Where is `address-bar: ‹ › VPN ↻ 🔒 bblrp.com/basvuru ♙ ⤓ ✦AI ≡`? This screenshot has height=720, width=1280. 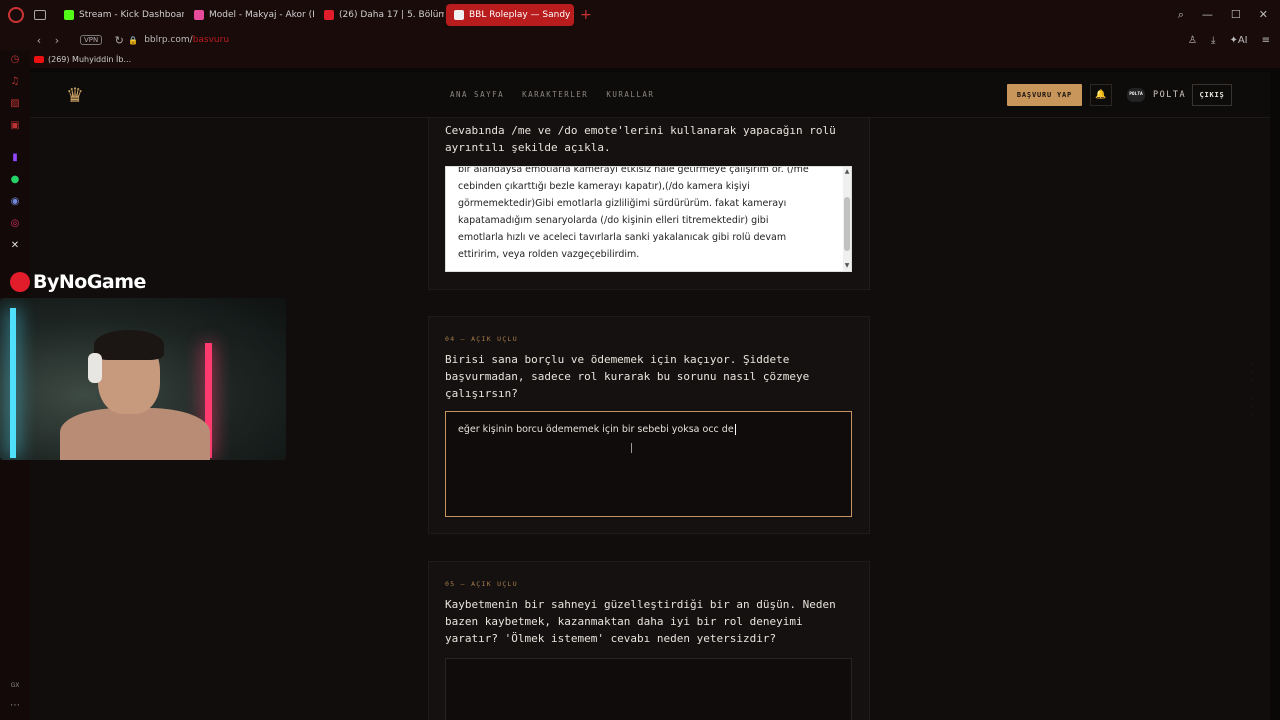 address-bar: ‹ › VPN ↻ 🔒 bblrp.com/basvuru ♙ ⤓ ✦AI ≡ is located at coordinates (640, 40).